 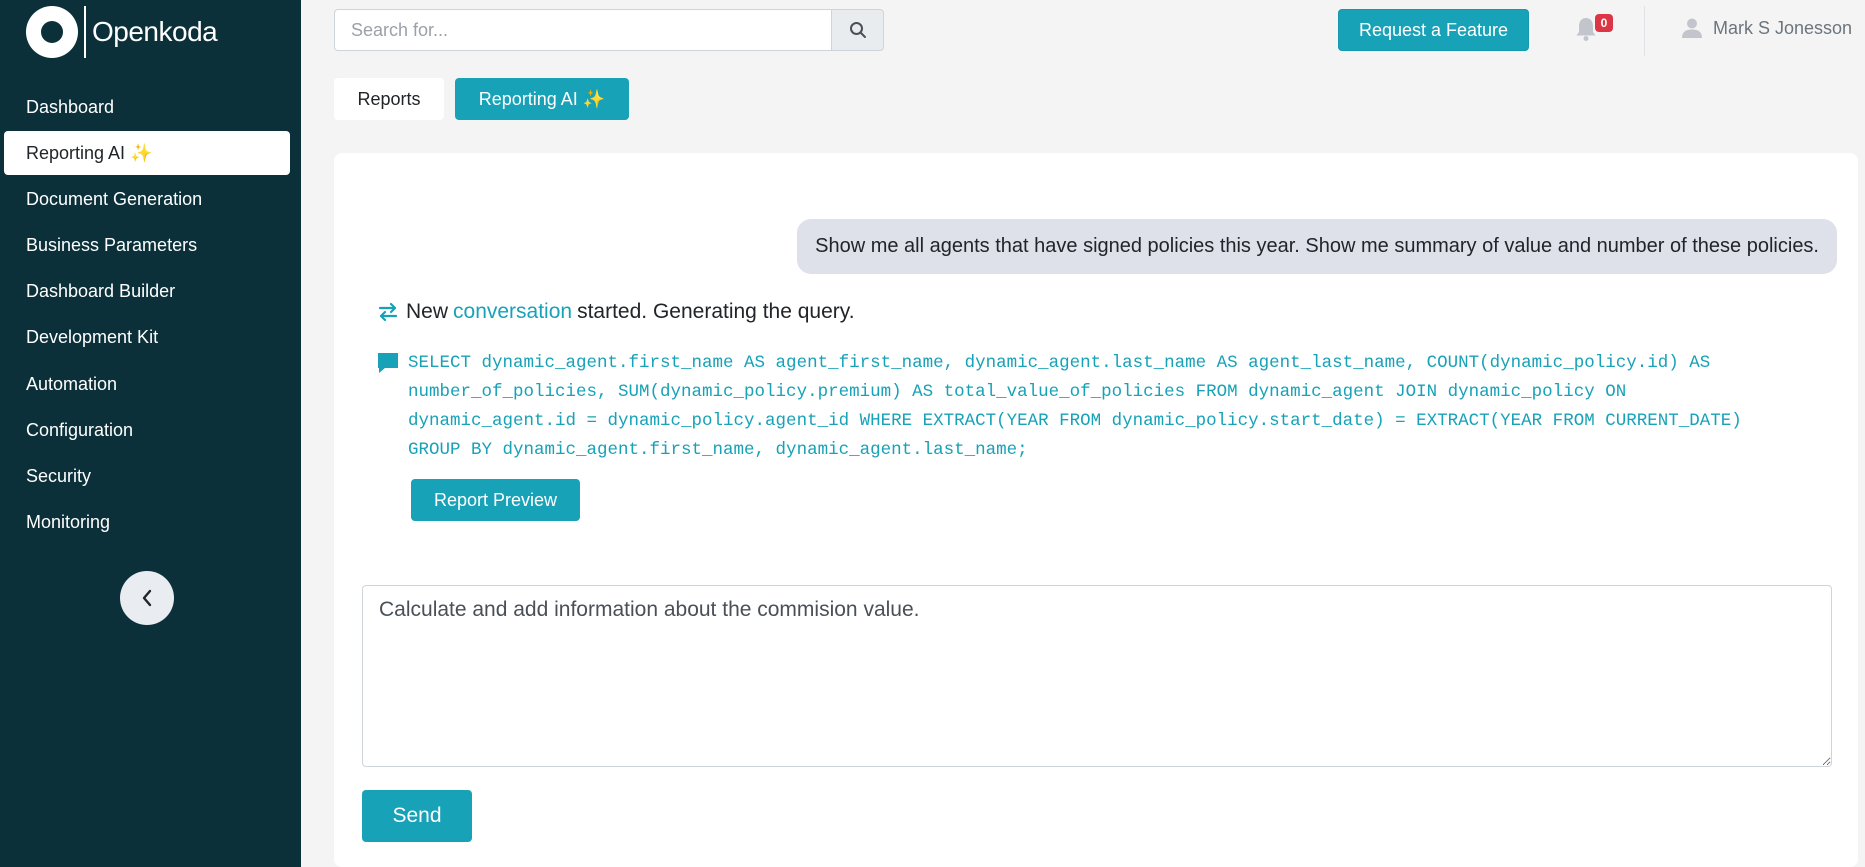 What do you see at coordinates (155, 31) in the screenshot?
I see `logo-text: Openkoda` at bounding box center [155, 31].